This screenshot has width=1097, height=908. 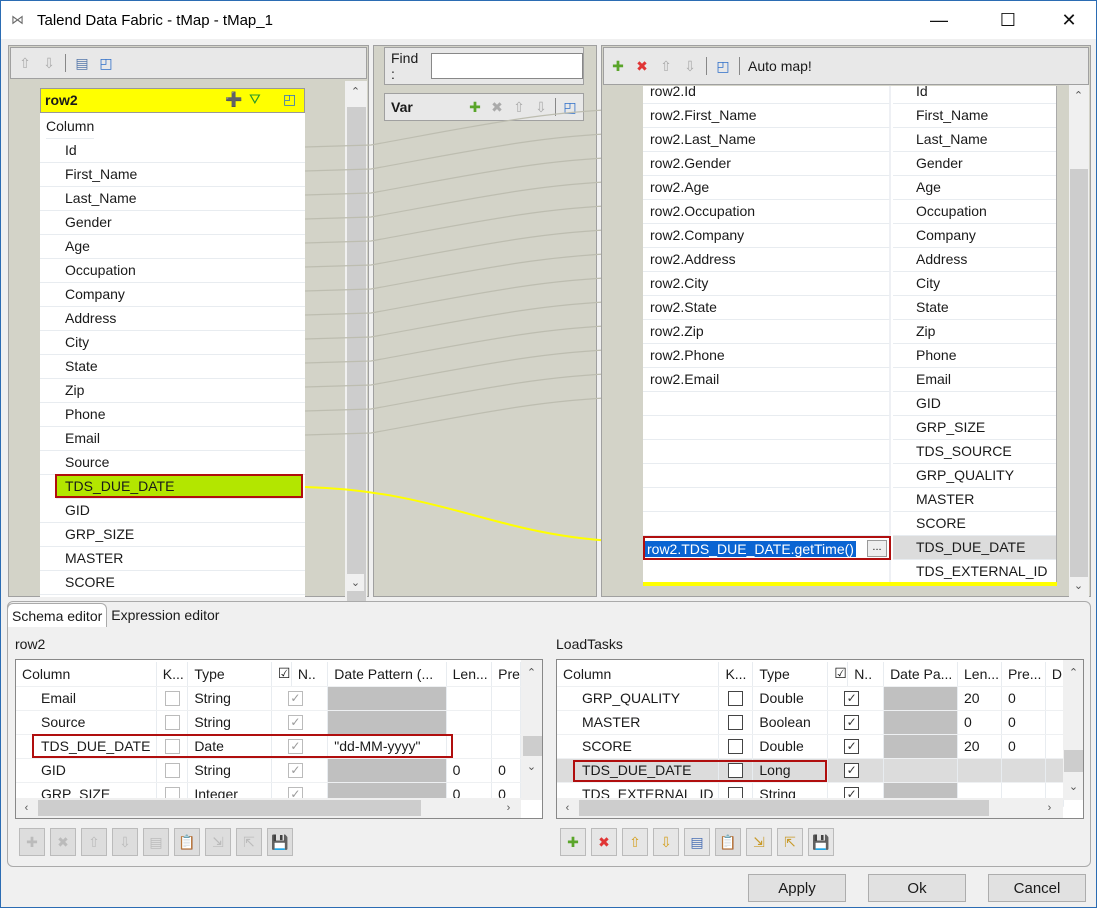 What do you see at coordinates (281, 674) in the screenshot?
I see `schema-header-cell: ☑` at bounding box center [281, 674].